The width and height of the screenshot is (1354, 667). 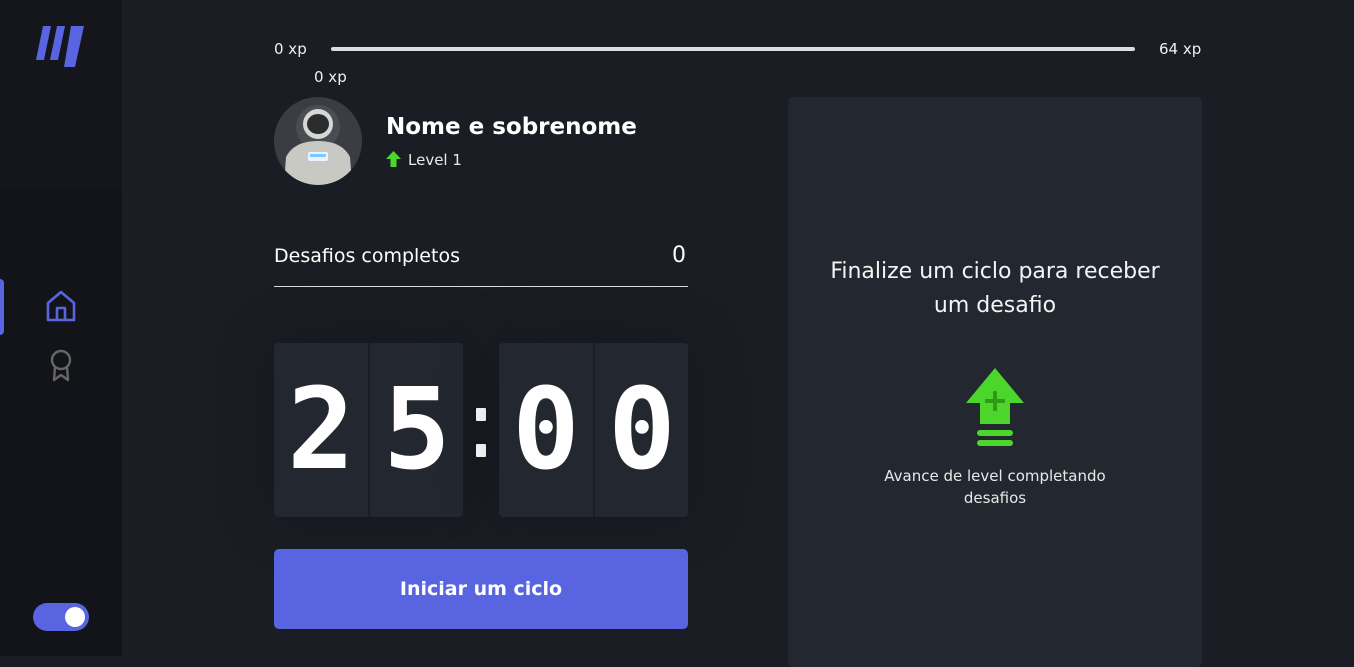 What do you see at coordinates (417, 430) in the screenshot?
I see `countdown-digit: 5` at bounding box center [417, 430].